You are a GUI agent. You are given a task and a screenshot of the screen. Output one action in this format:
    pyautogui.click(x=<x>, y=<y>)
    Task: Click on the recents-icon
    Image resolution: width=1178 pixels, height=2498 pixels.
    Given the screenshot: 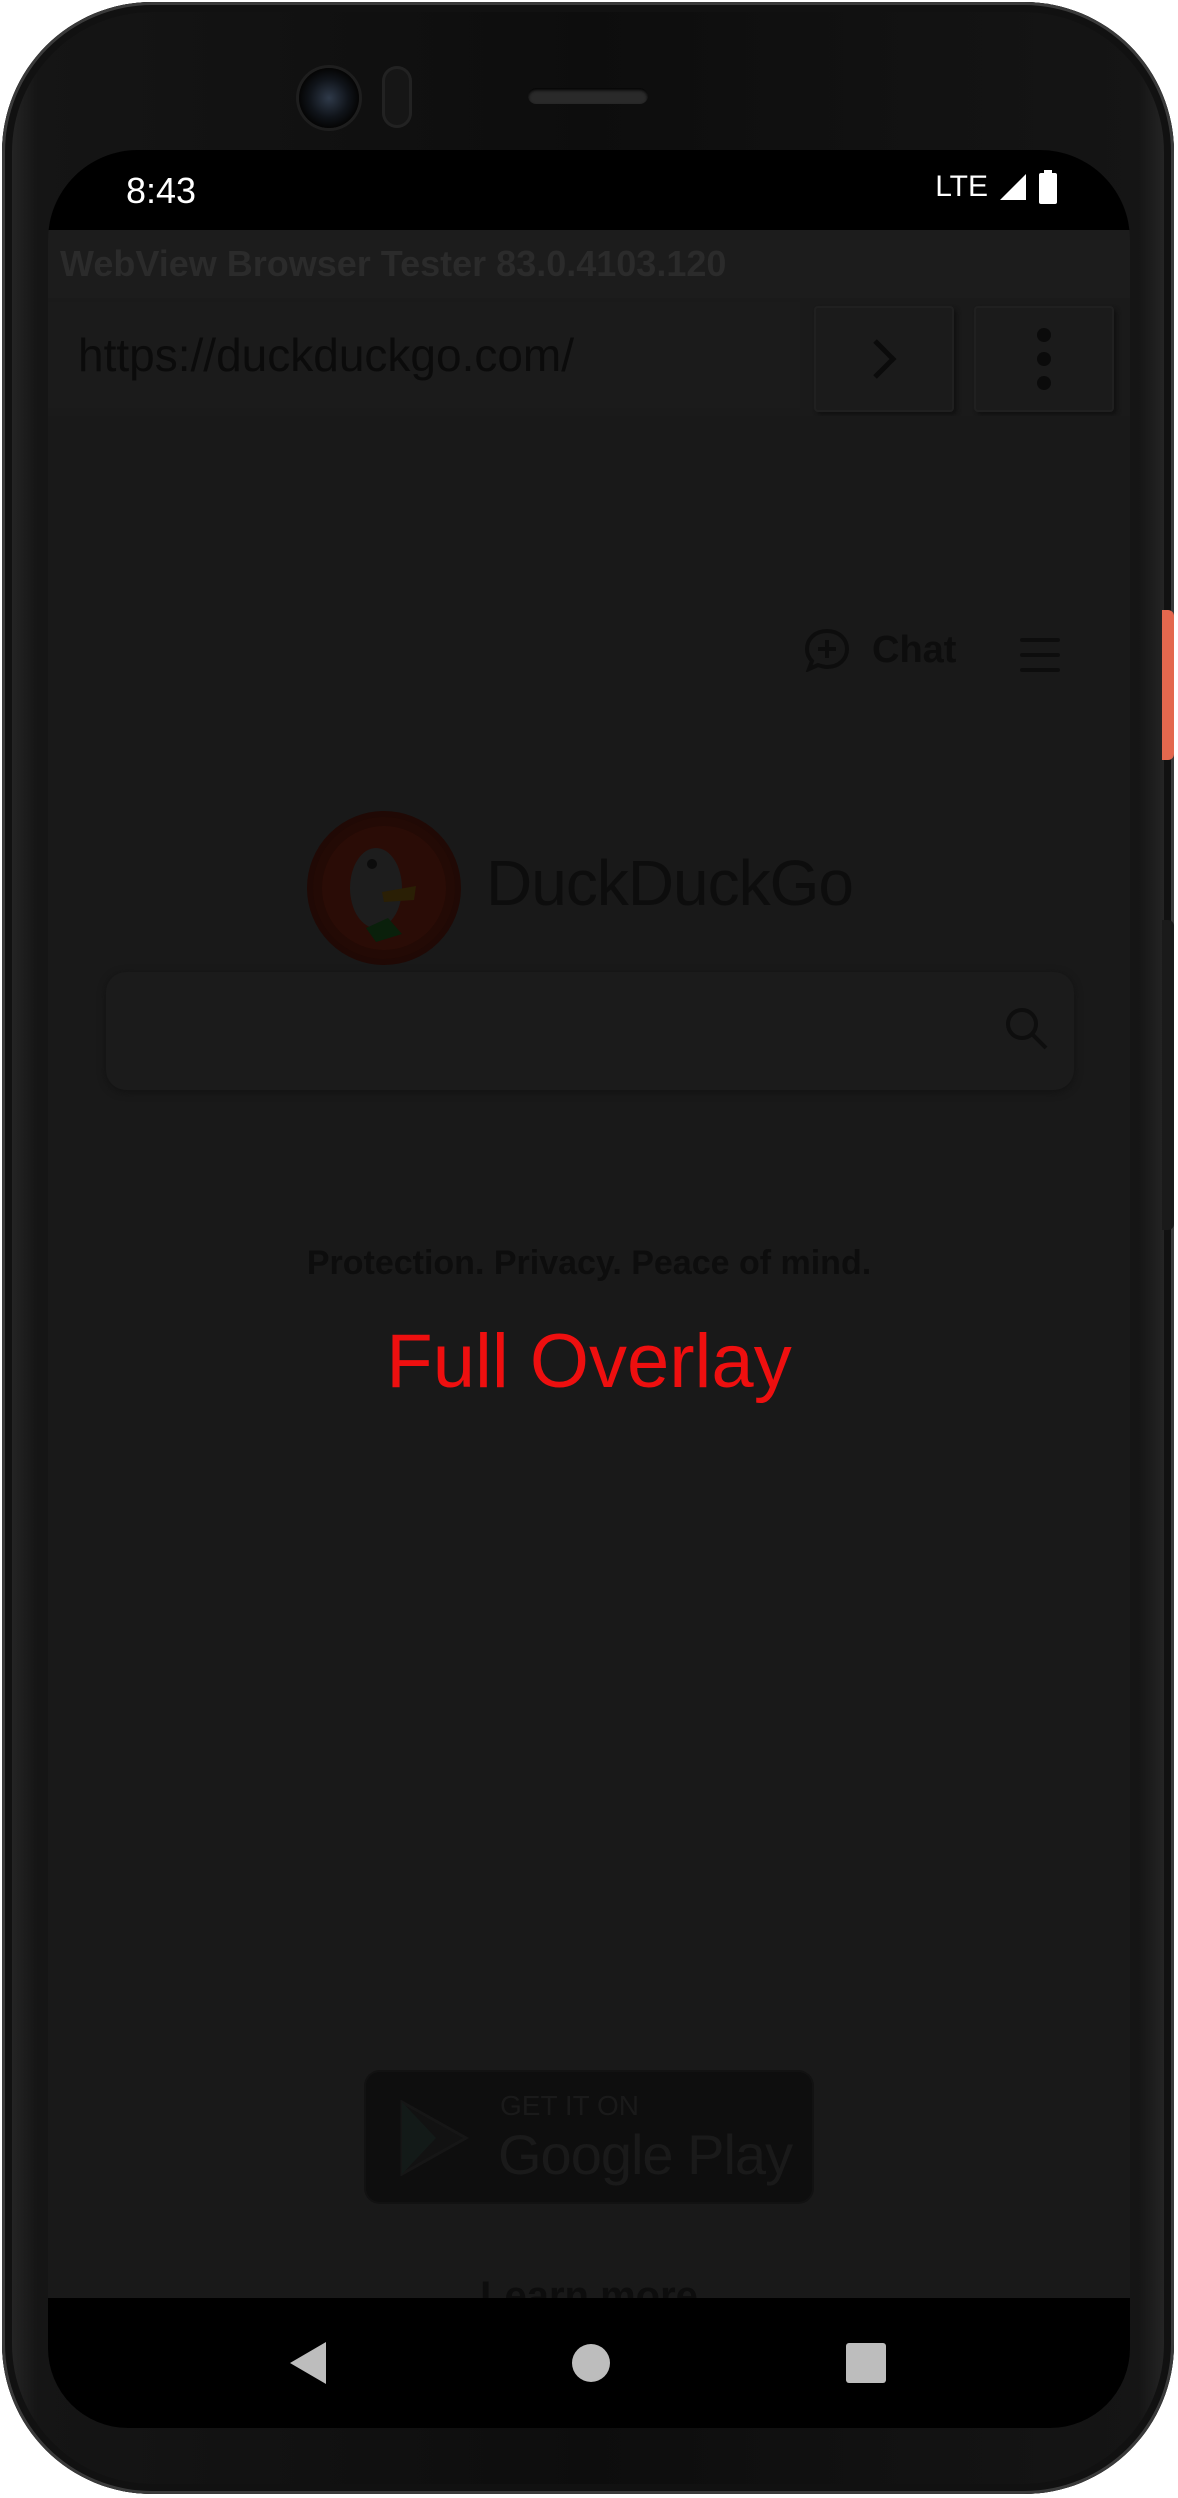 What is the action you would take?
    pyautogui.click(x=866, y=2363)
    